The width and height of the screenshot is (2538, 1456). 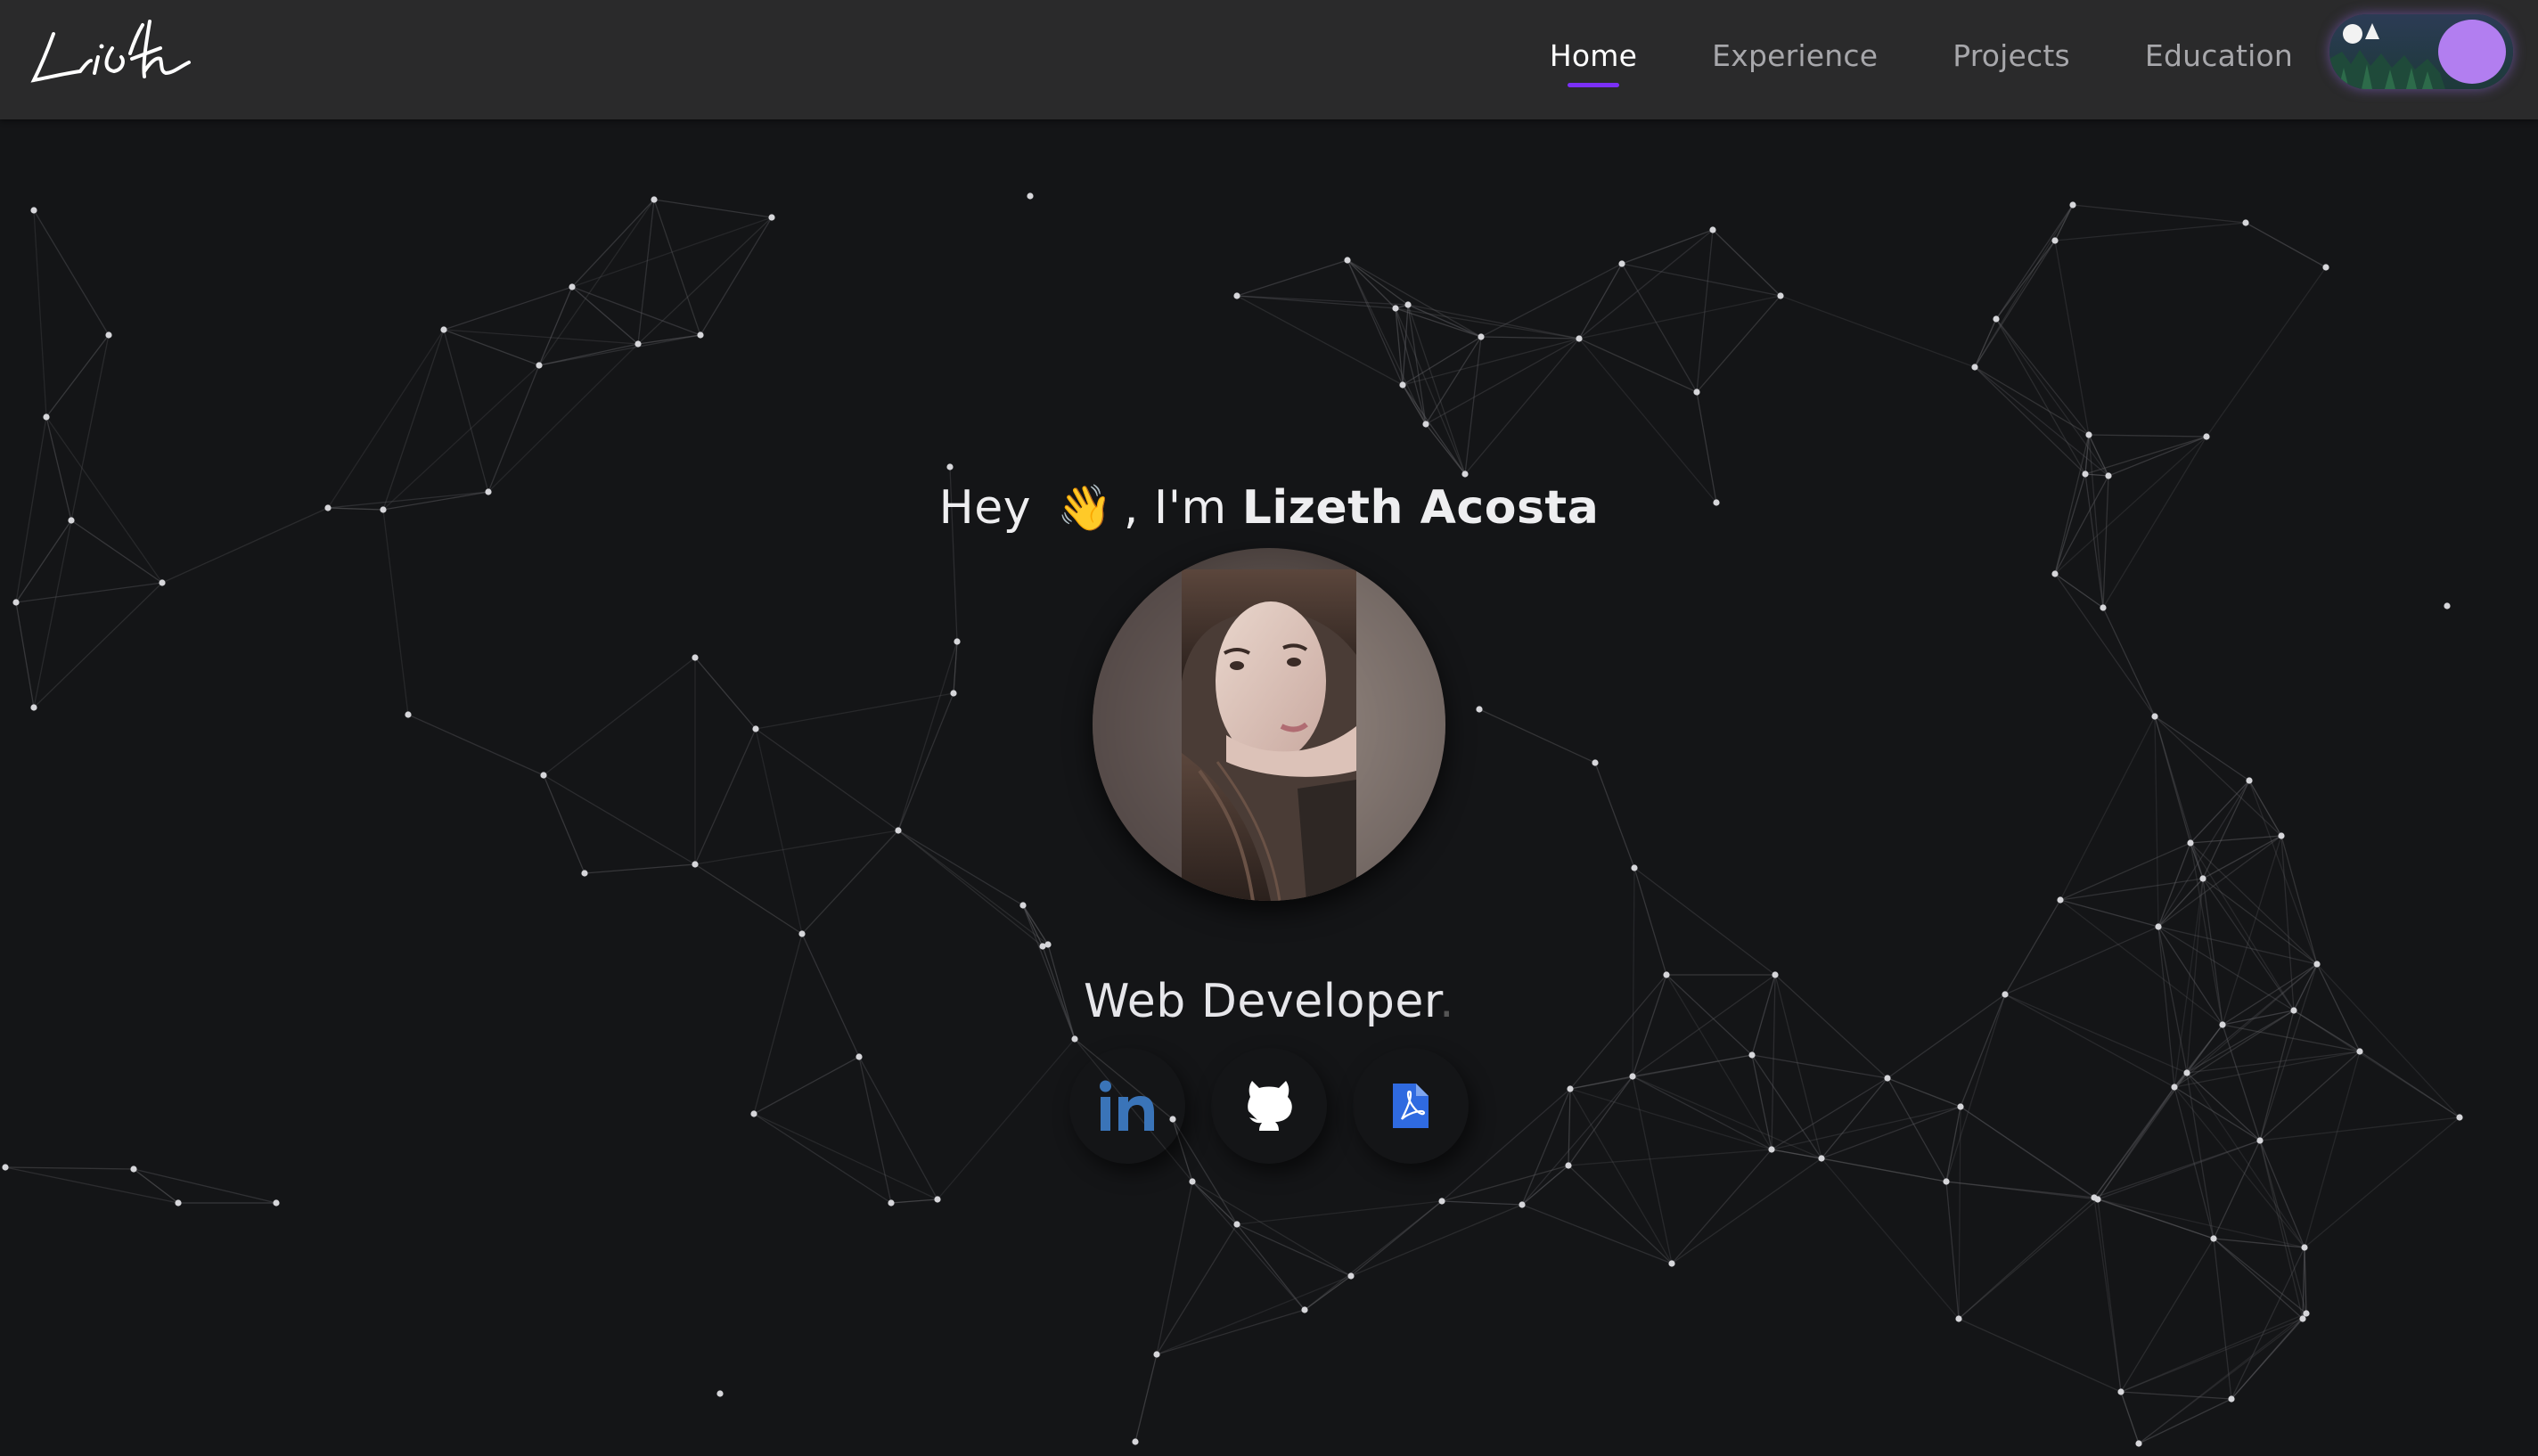 I want to click on linkedin-link, so click(x=1127, y=1106).